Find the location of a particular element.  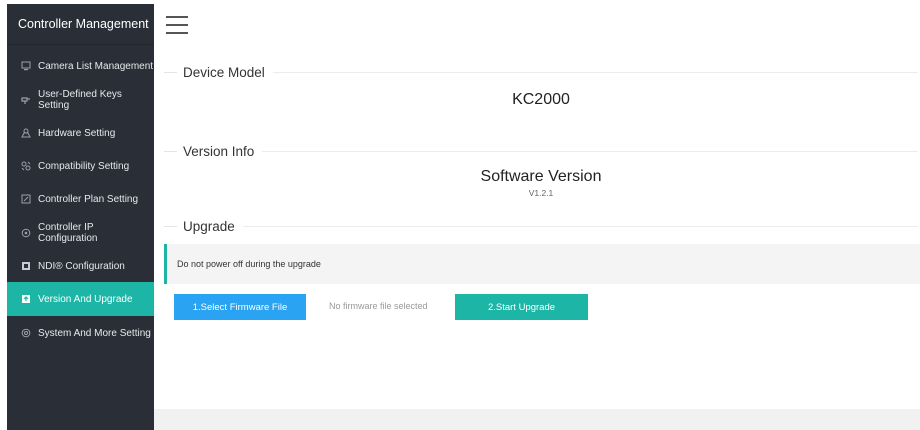

version-info-section-title: Version Info is located at coordinates (541, 151).